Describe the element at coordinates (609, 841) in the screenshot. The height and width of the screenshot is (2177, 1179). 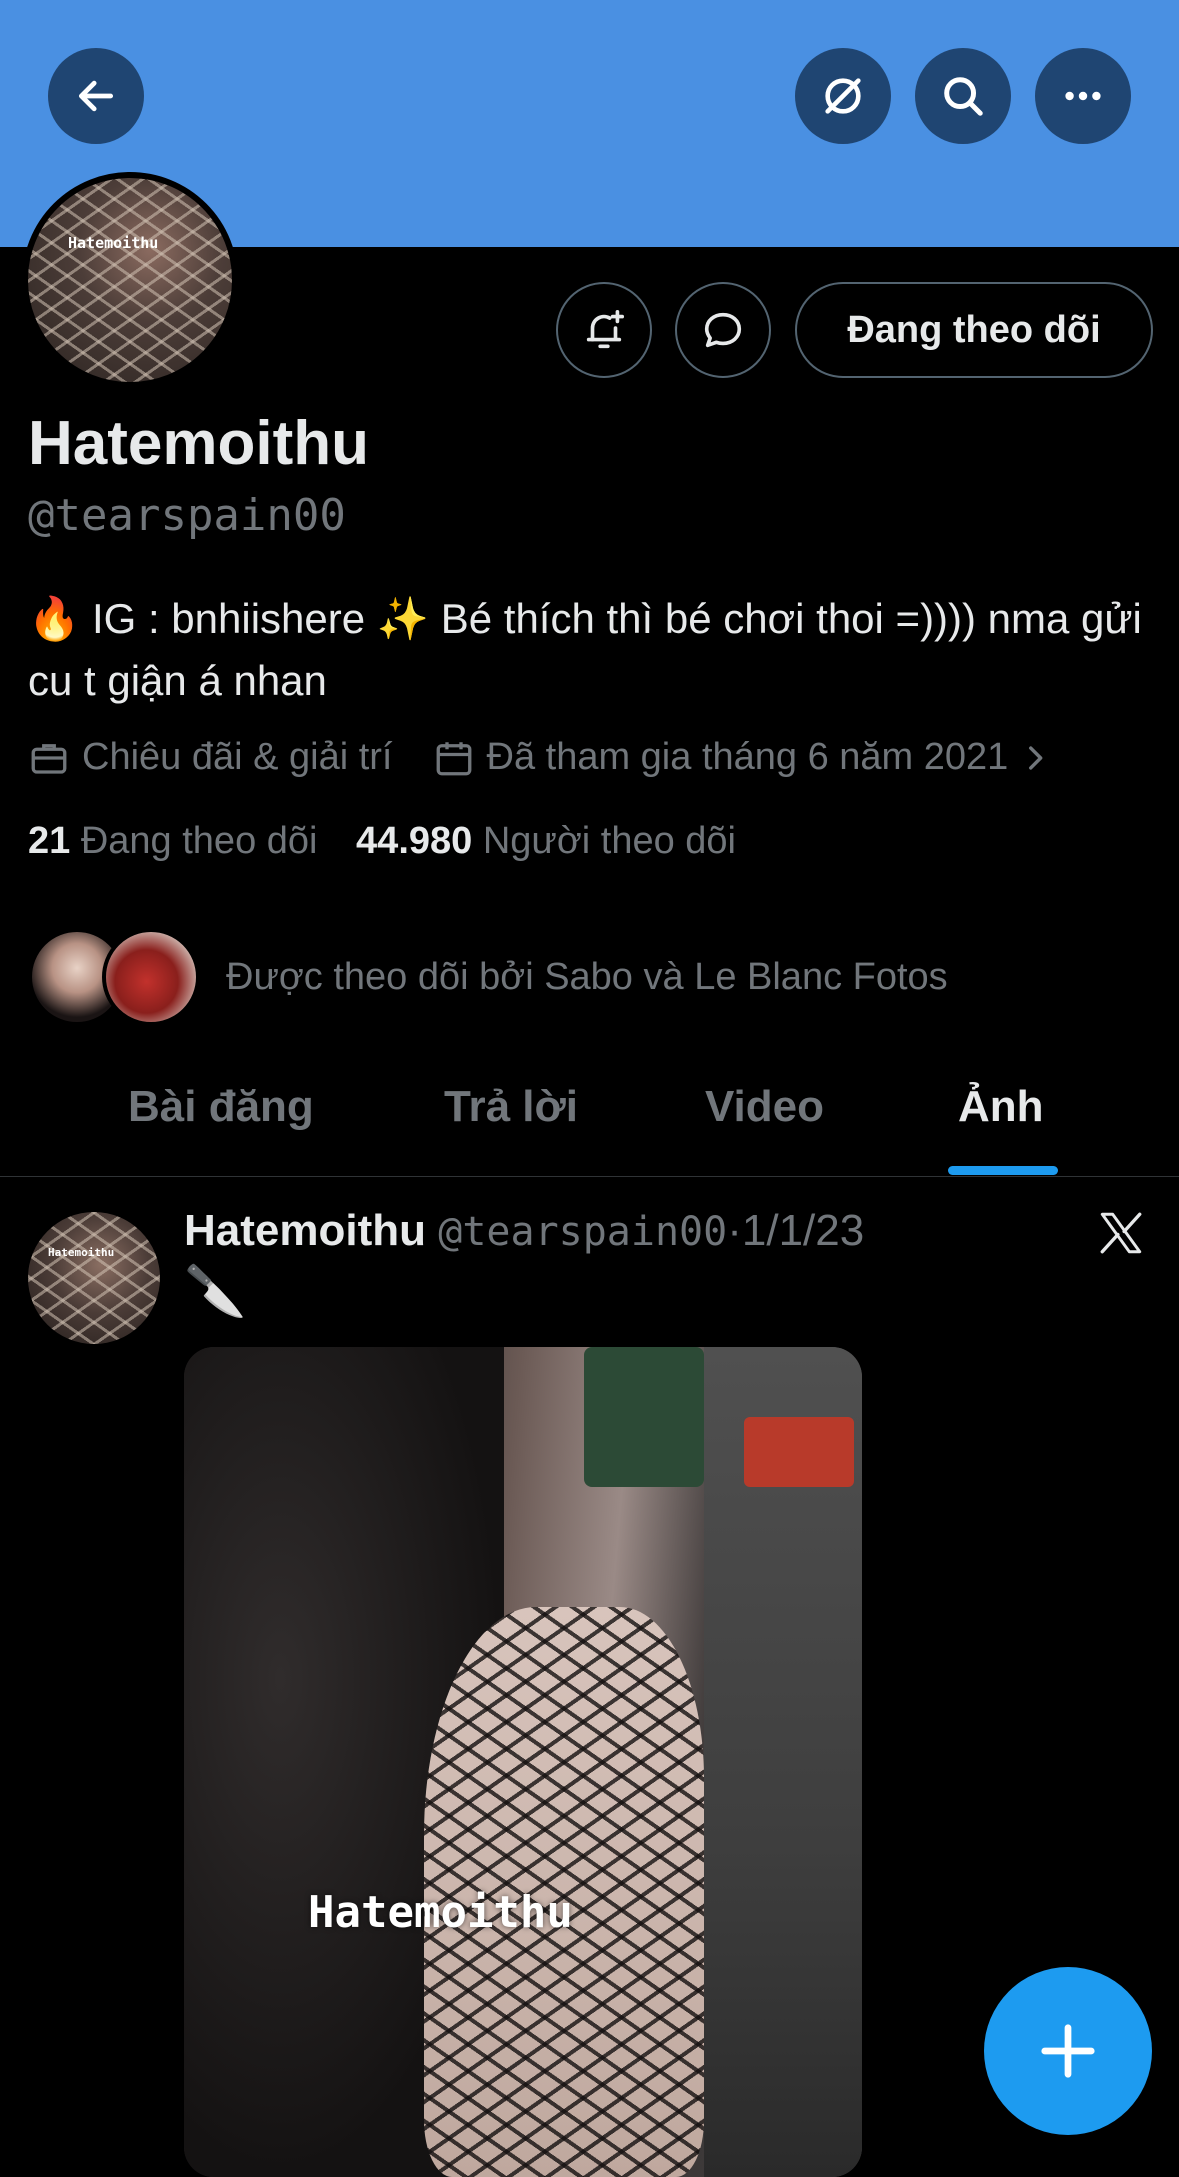
I see `followers-label: Người theo dõi` at that location.